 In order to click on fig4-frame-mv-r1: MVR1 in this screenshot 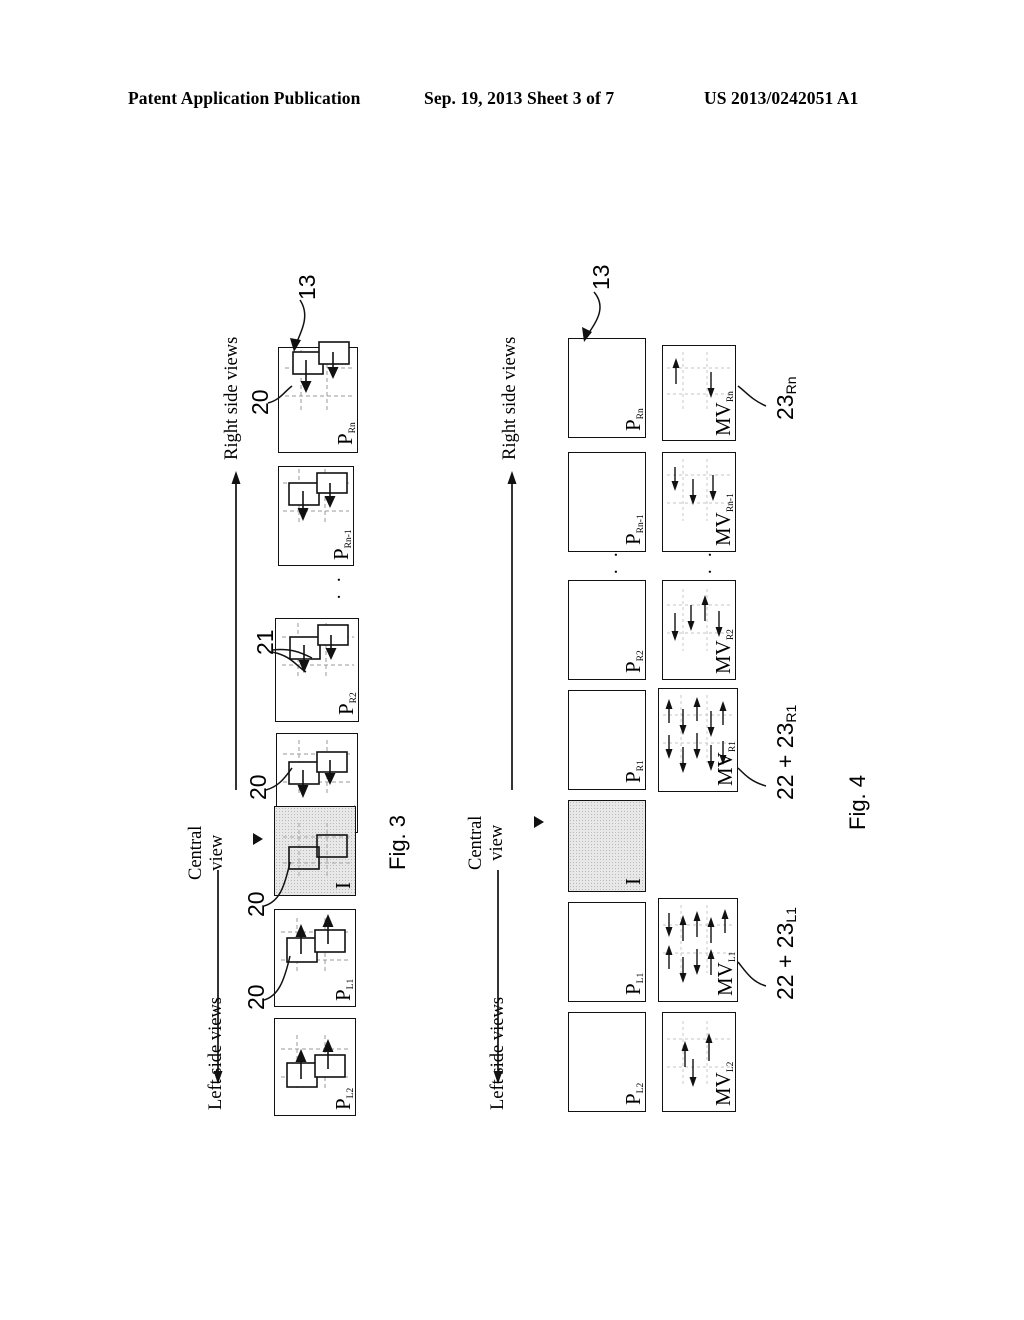, I will do `click(698, 740)`.